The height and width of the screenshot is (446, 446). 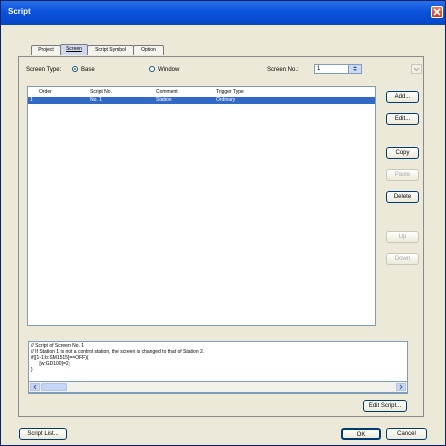 I want to click on cell-comment: Station, so click(x=164, y=100).